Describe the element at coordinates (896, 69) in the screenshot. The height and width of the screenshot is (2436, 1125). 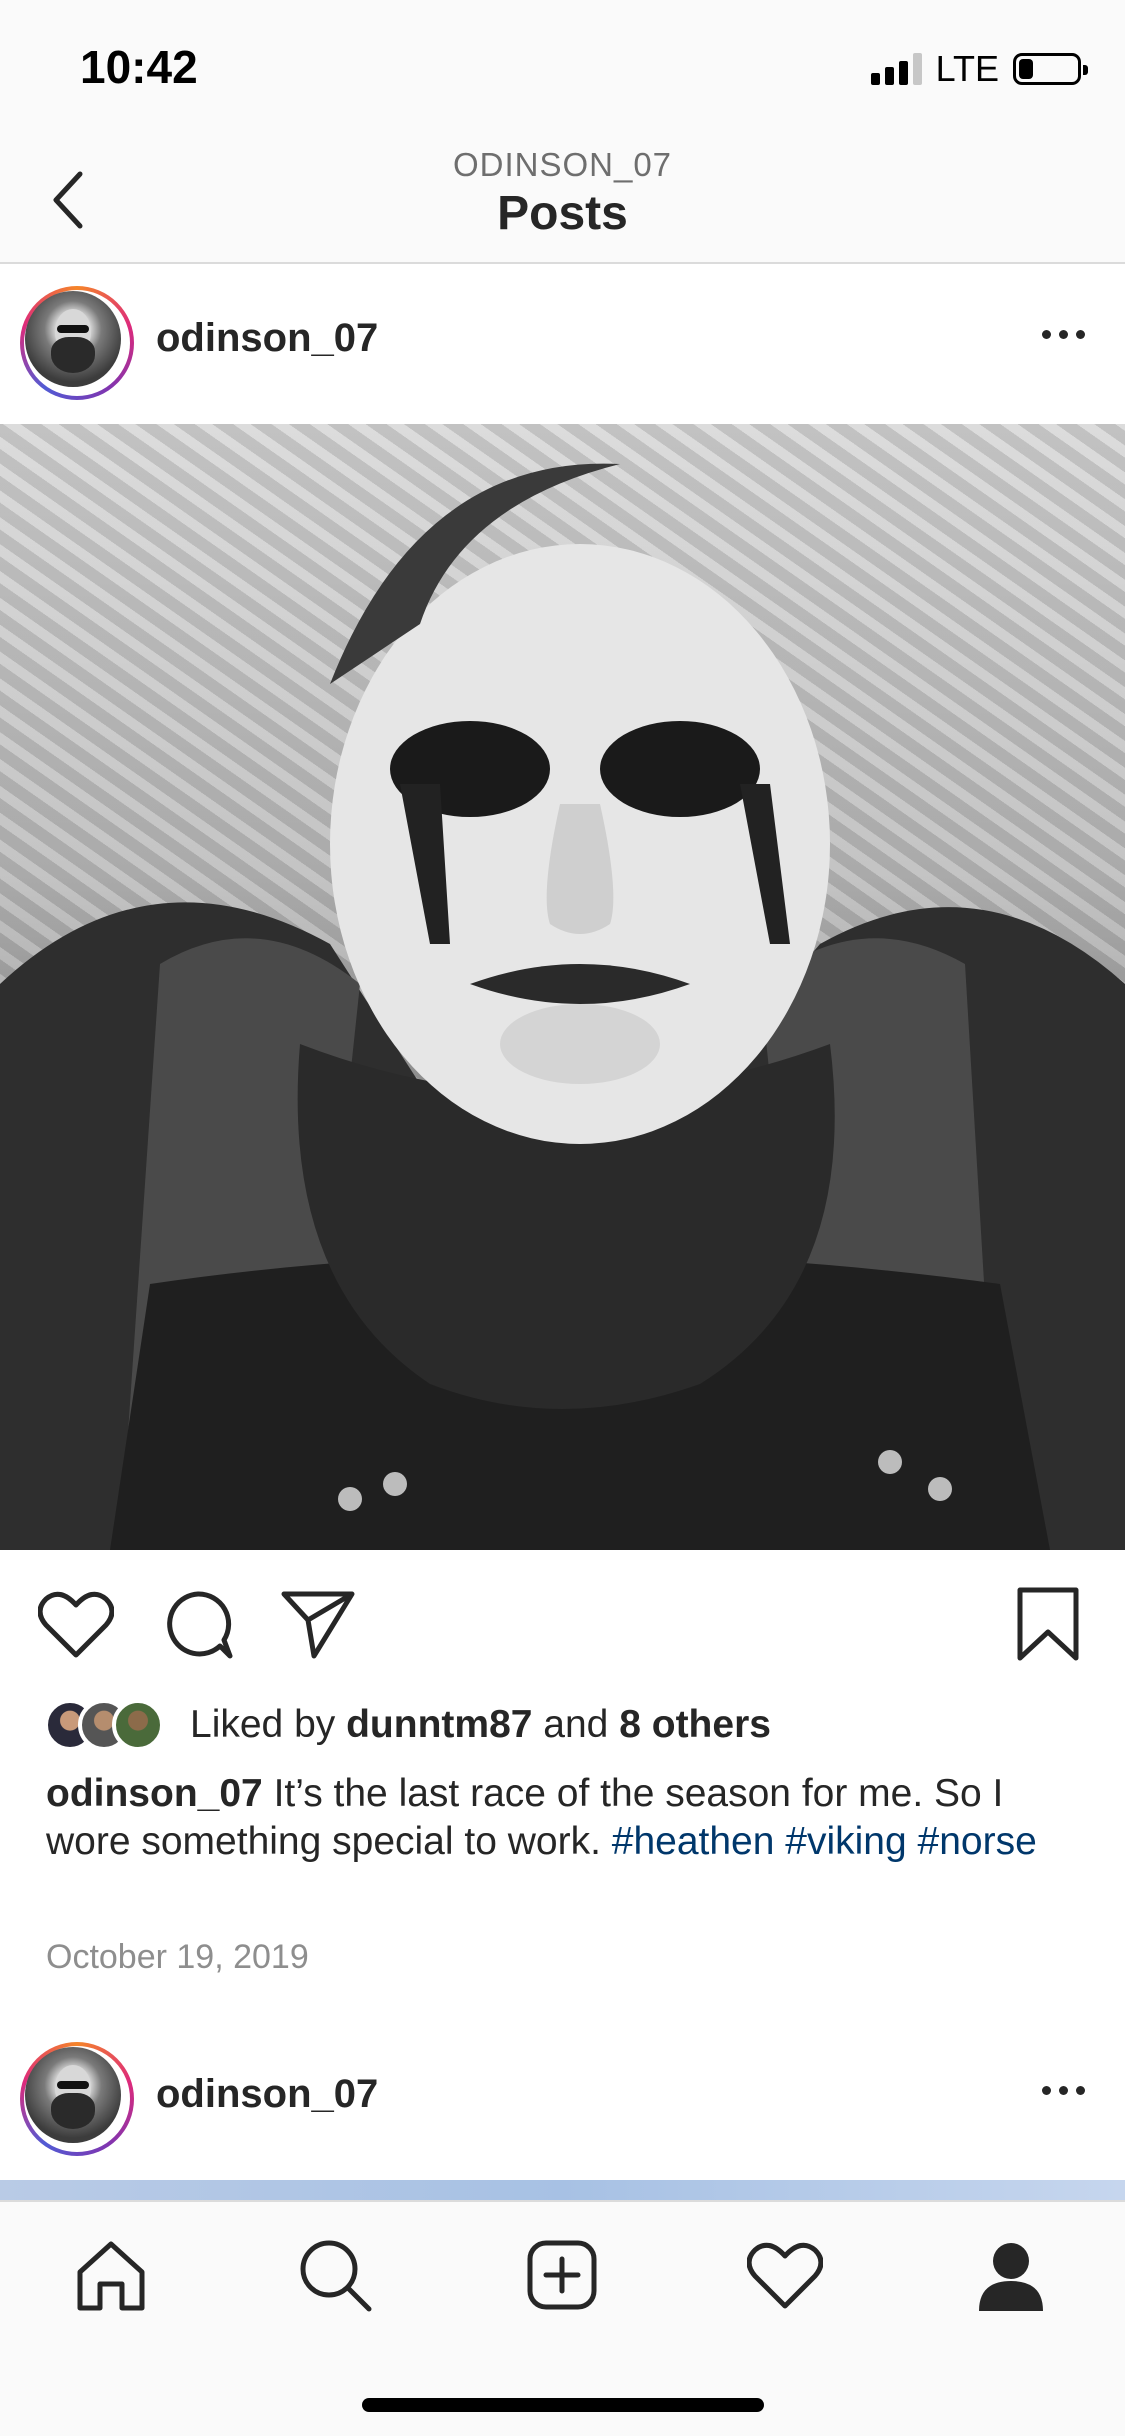
I see `signal-icon` at that location.